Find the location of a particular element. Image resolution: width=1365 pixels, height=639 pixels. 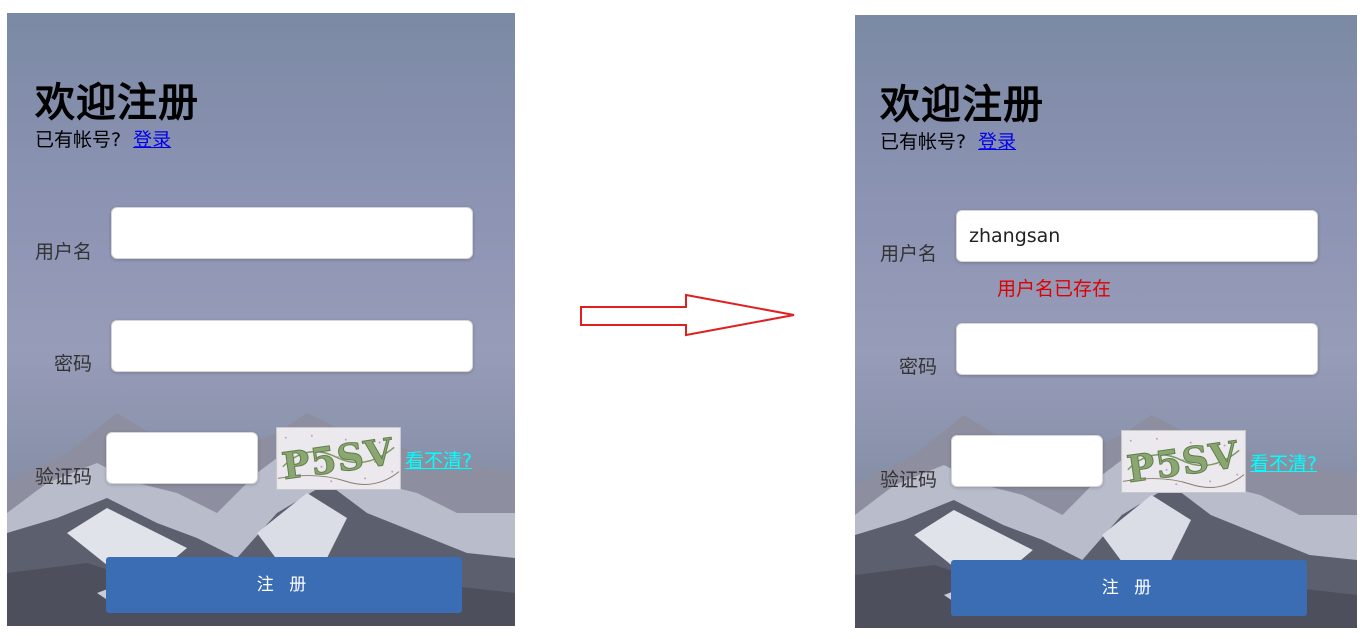

username-error-message: 用户名已存在 is located at coordinates (1054, 289).